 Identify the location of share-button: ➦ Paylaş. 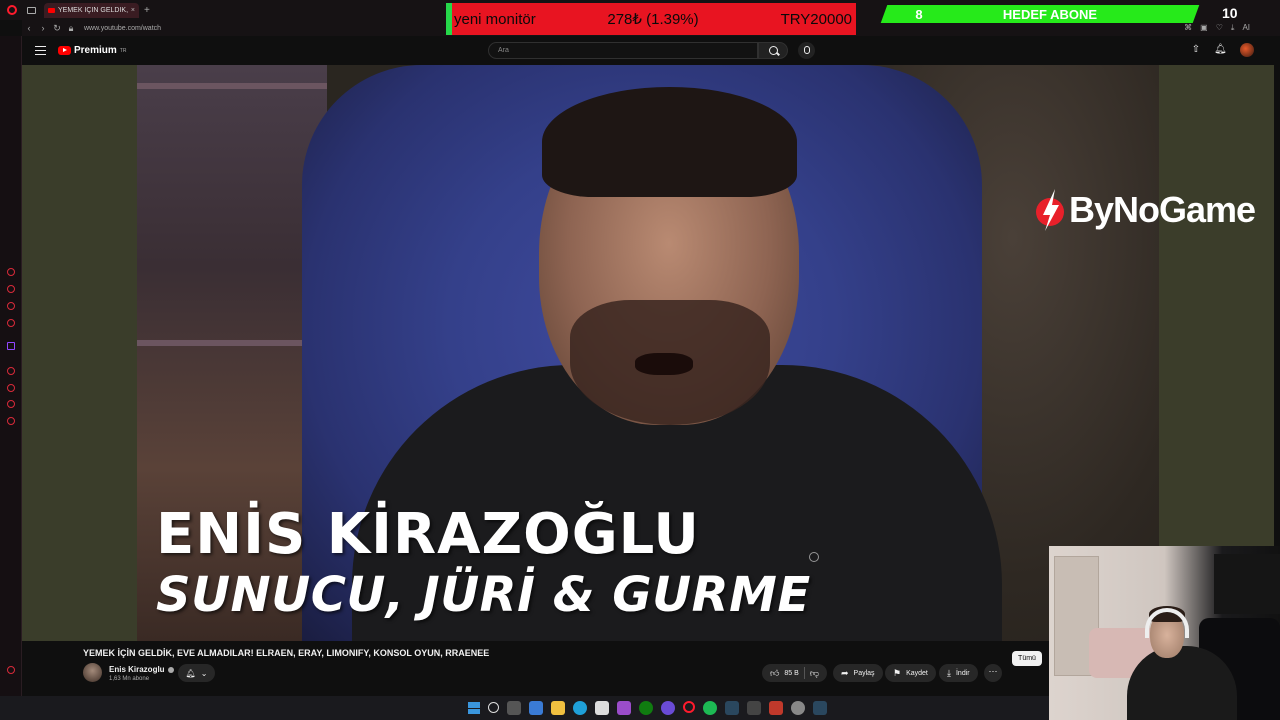
(858, 673).